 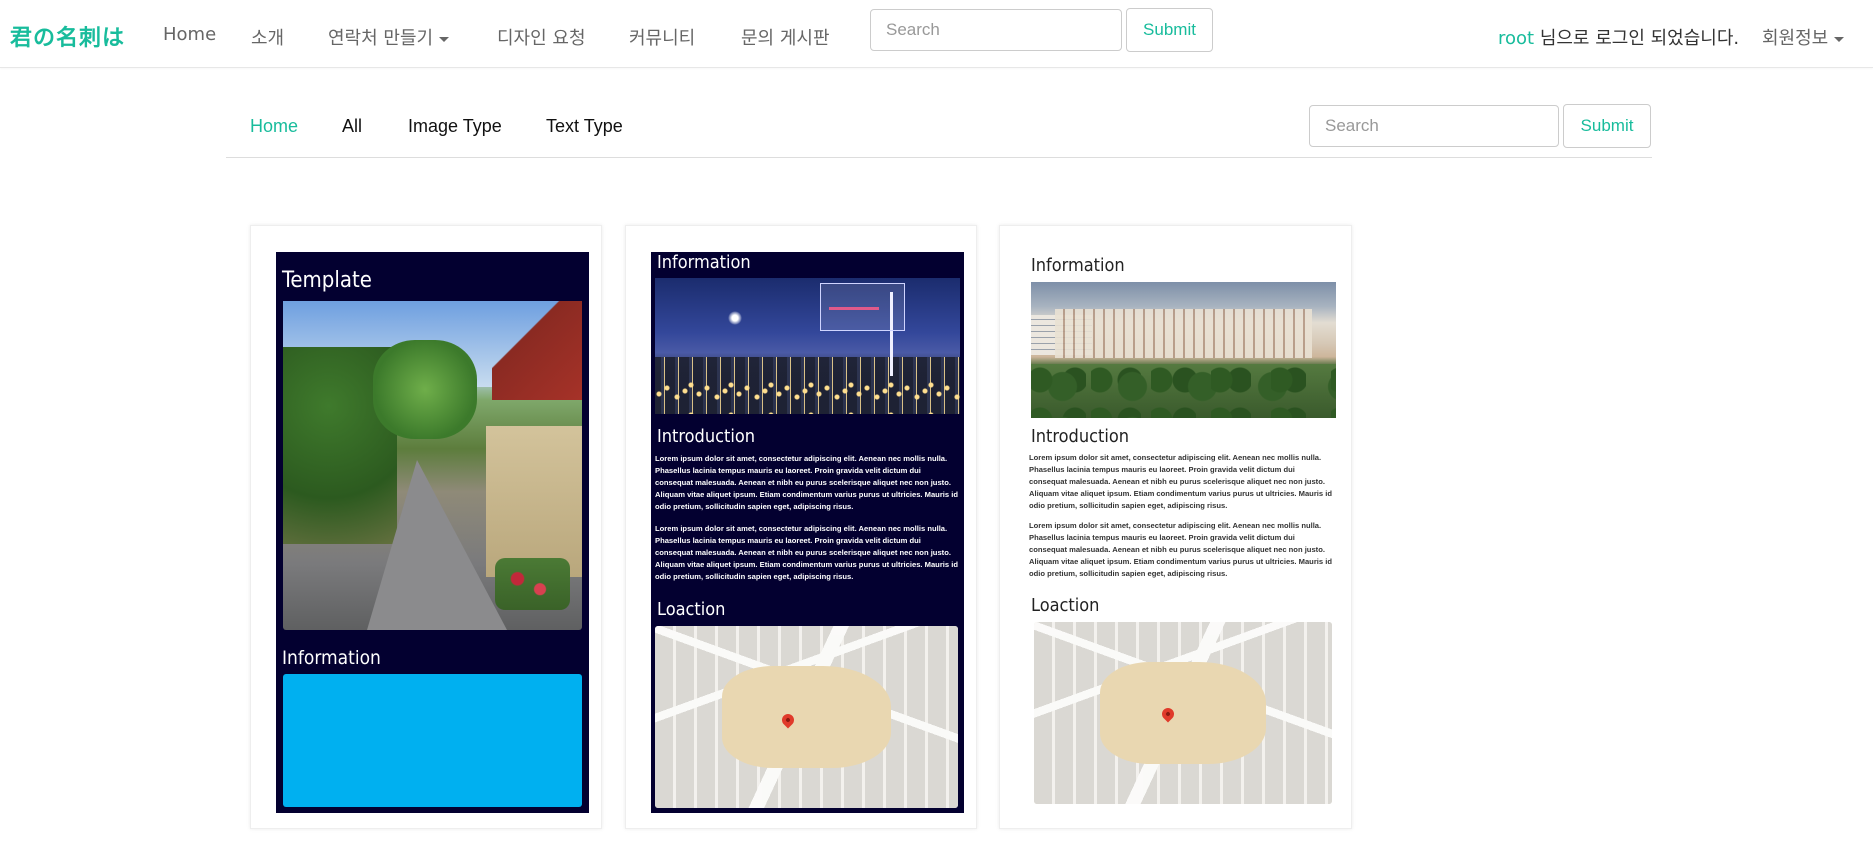 What do you see at coordinates (327, 280) in the screenshot?
I see `preview-heading-template: Template` at bounding box center [327, 280].